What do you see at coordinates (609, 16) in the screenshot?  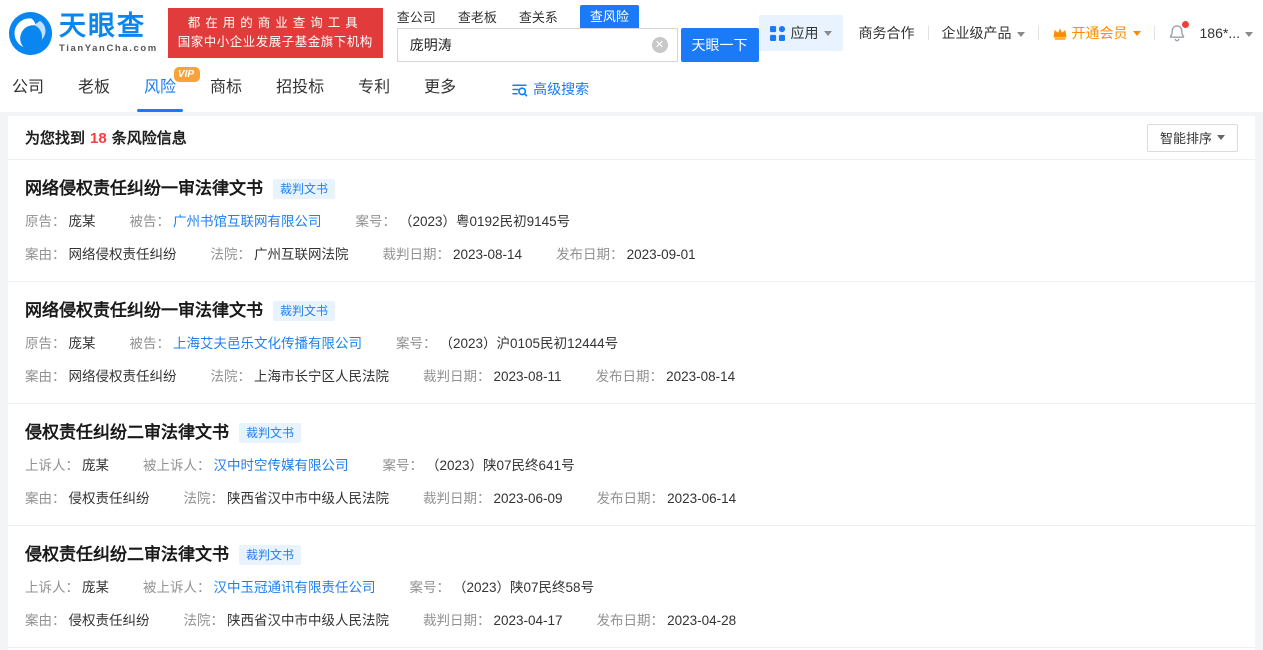 I see `search-tab-risk: 查风险` at bounding box center [609, 16].